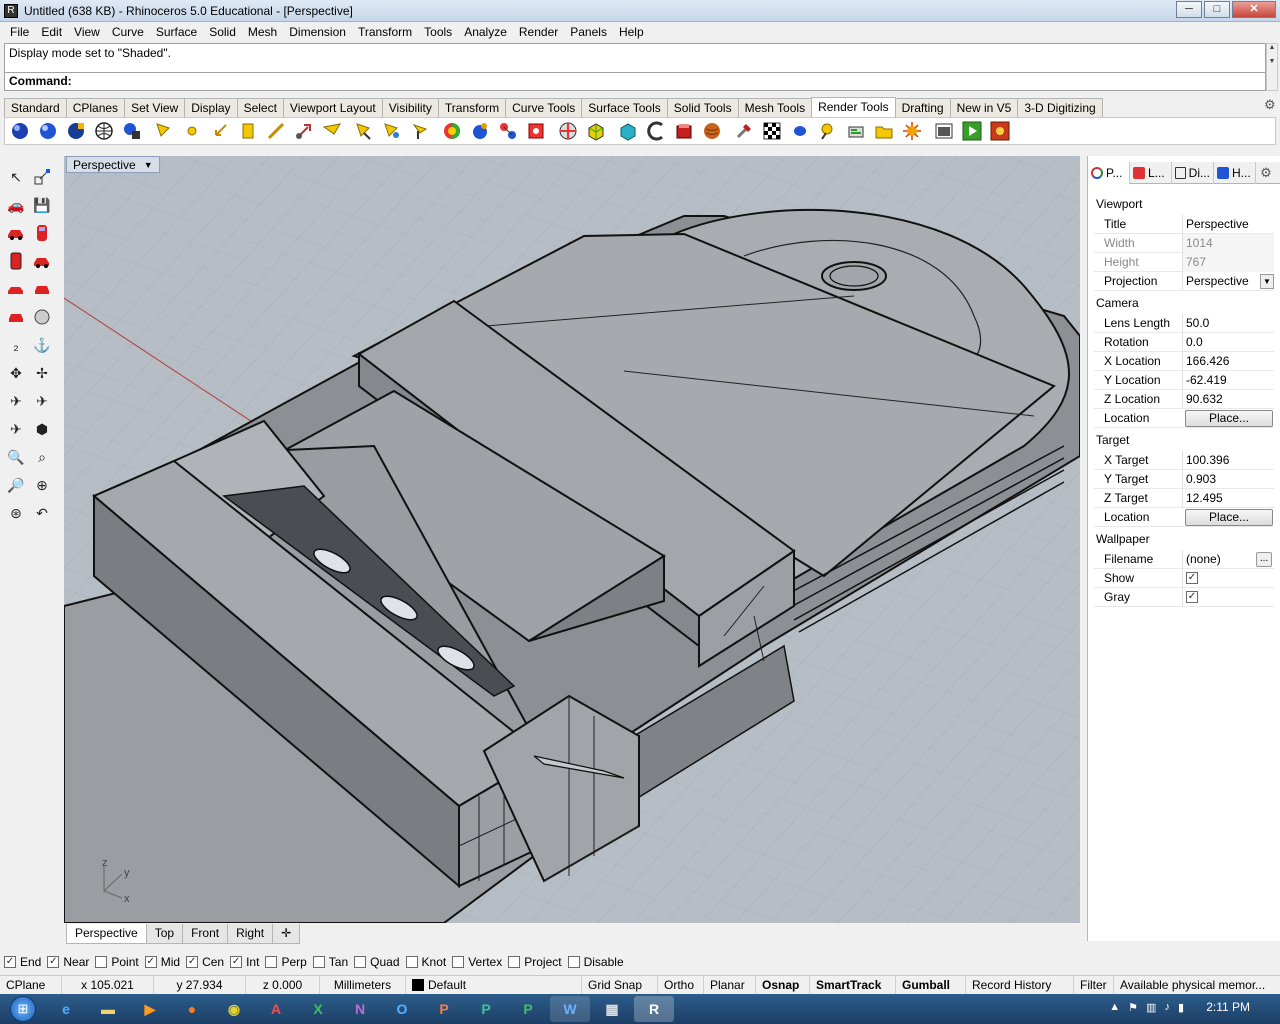  I want to click on menu-transform: Transform, so click(385, 32).